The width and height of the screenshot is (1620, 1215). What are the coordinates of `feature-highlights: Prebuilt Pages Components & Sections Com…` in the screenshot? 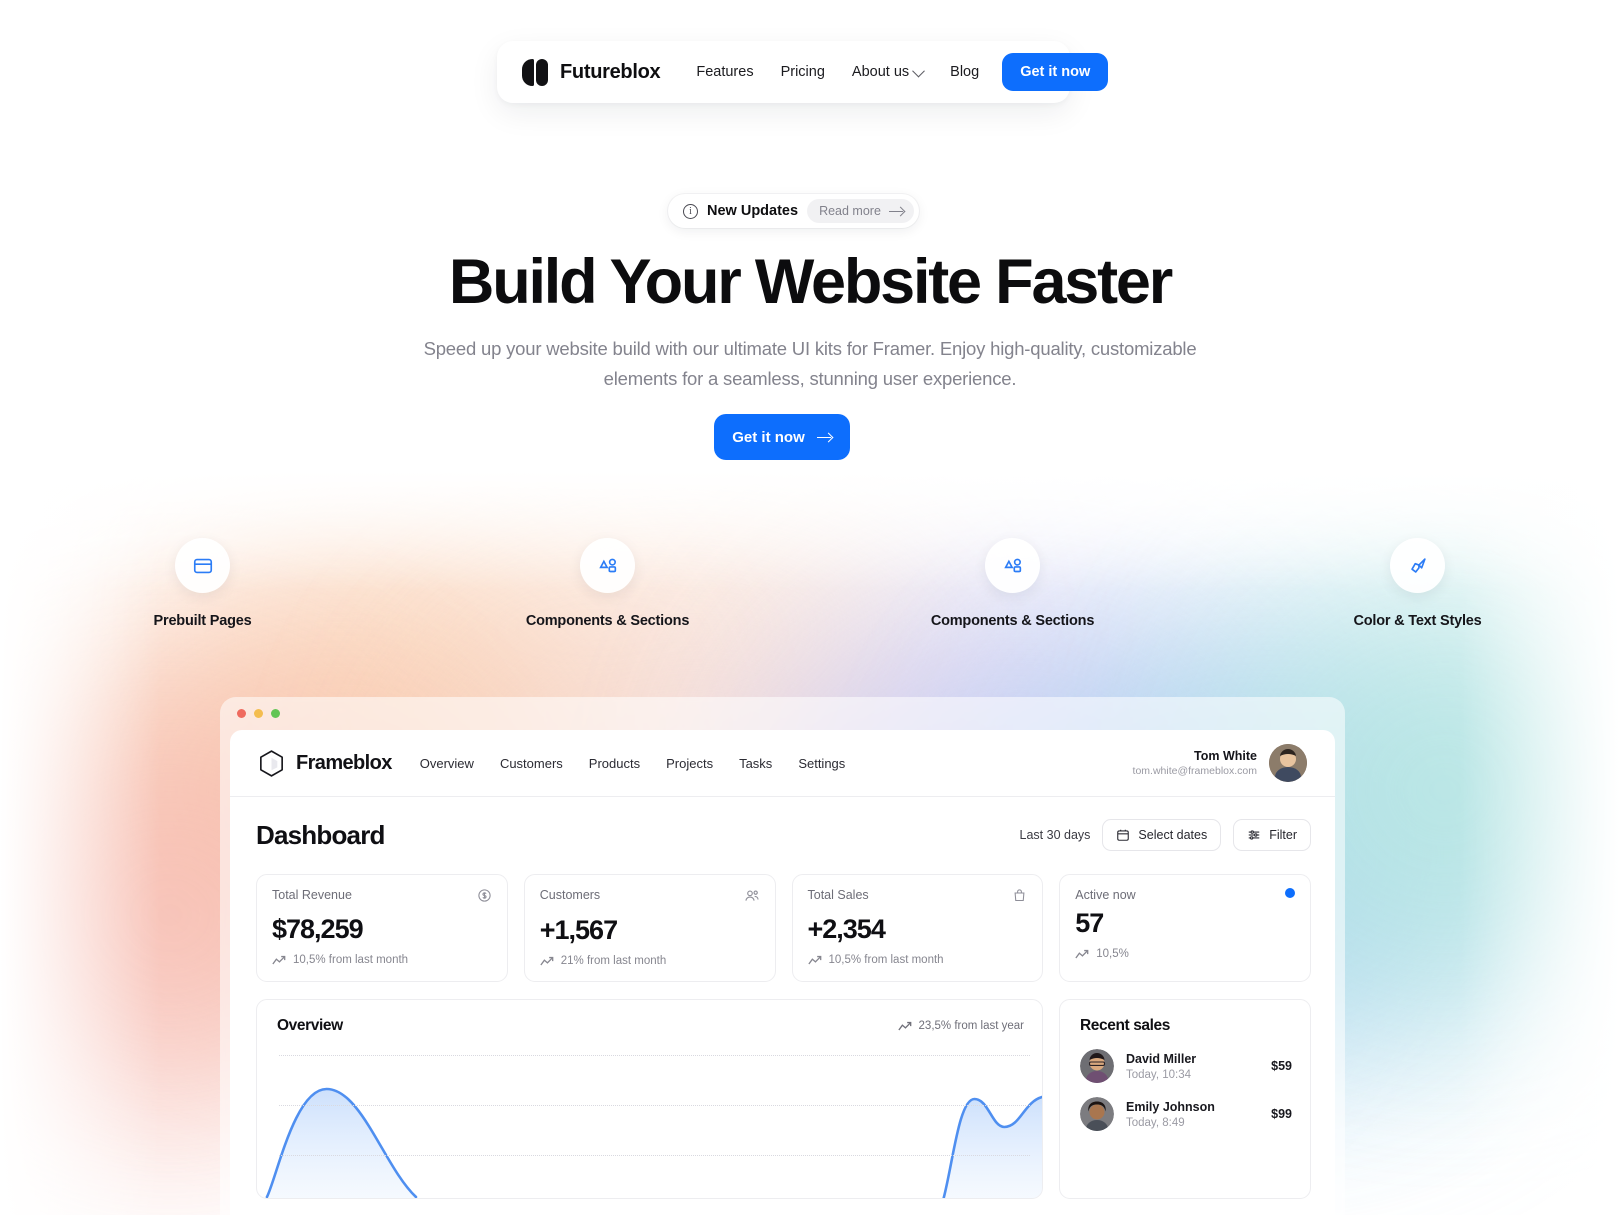 It's located at (810, 583).